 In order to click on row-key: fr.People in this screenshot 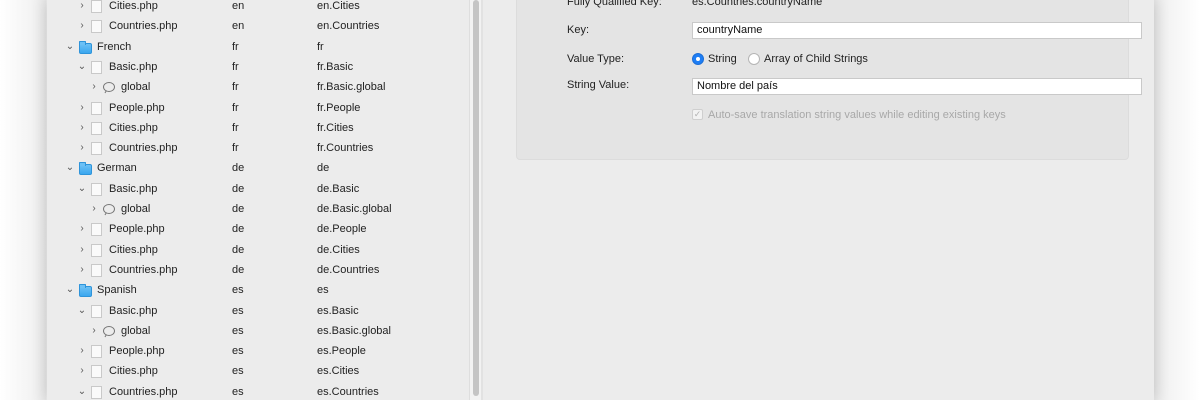, I will do `click(339, 107)`.